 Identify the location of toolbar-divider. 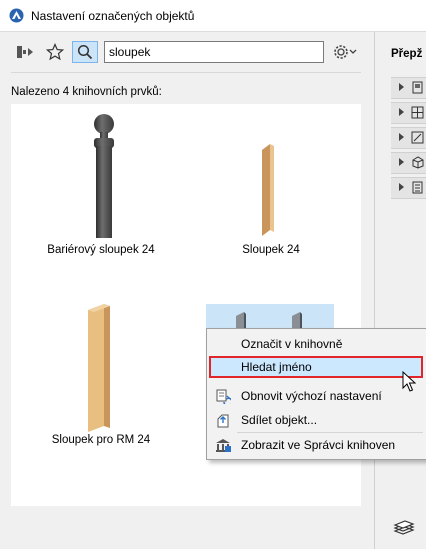
(186, 72).